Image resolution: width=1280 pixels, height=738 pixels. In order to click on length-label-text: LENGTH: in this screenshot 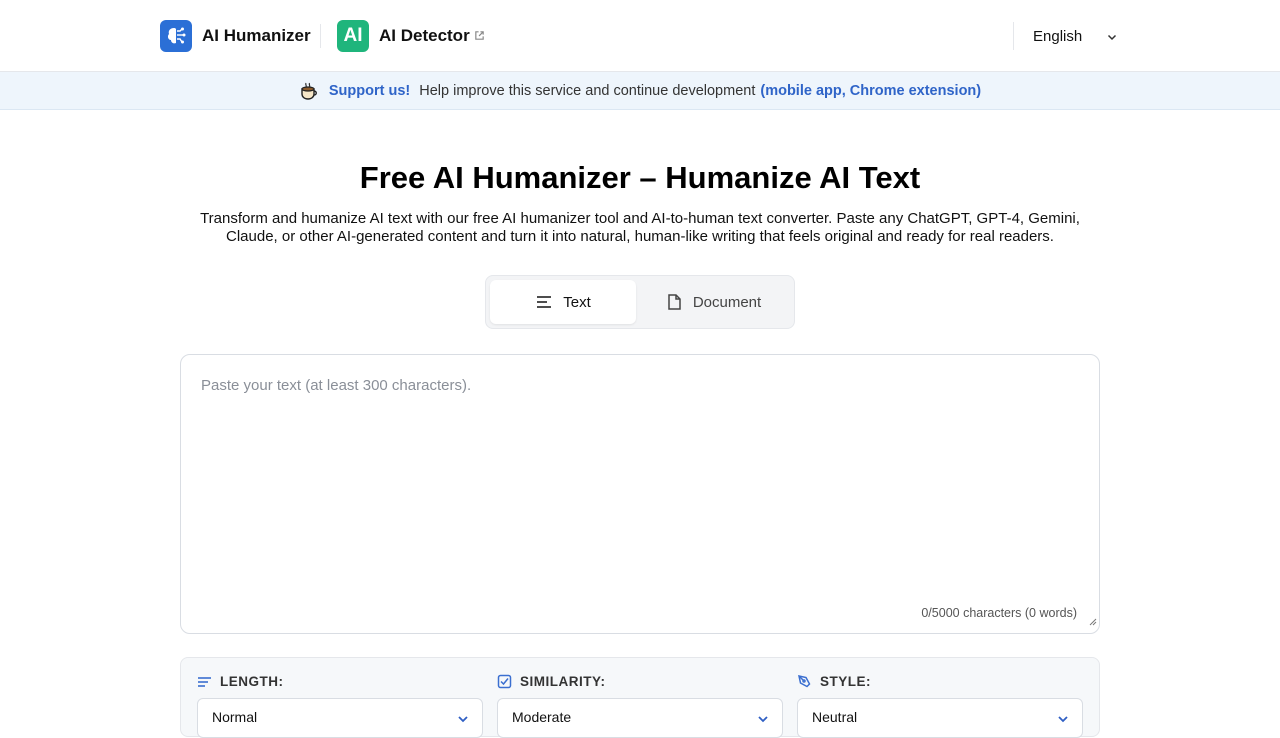, I will do `click(252, 681)`.